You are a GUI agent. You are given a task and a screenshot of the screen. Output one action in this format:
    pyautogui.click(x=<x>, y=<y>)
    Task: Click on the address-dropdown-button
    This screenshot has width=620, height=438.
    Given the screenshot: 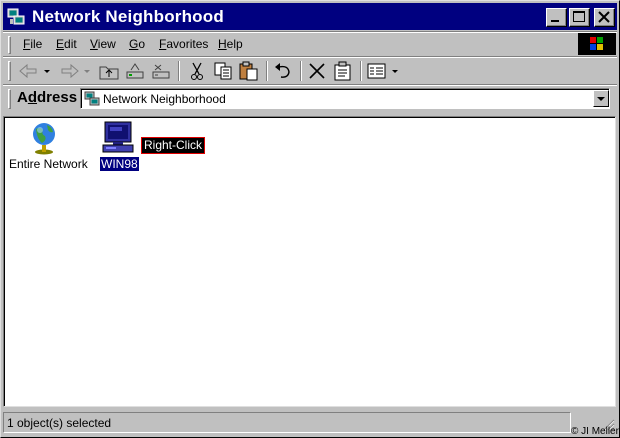 What is the action you would take?
    pyautogui.click(x=601, y=98)
    